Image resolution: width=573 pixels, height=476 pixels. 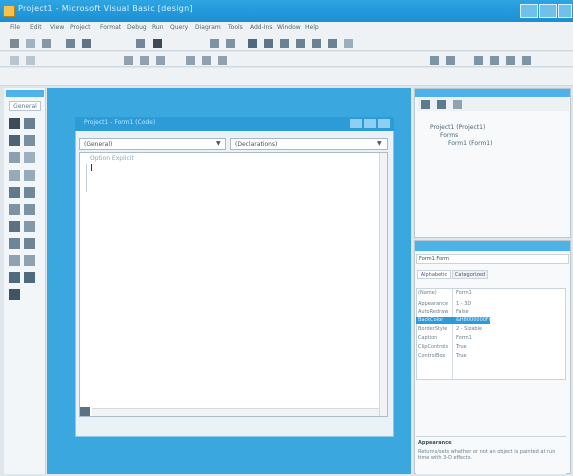 I want to click on uncomment-icon, so click(x=450, y=60).